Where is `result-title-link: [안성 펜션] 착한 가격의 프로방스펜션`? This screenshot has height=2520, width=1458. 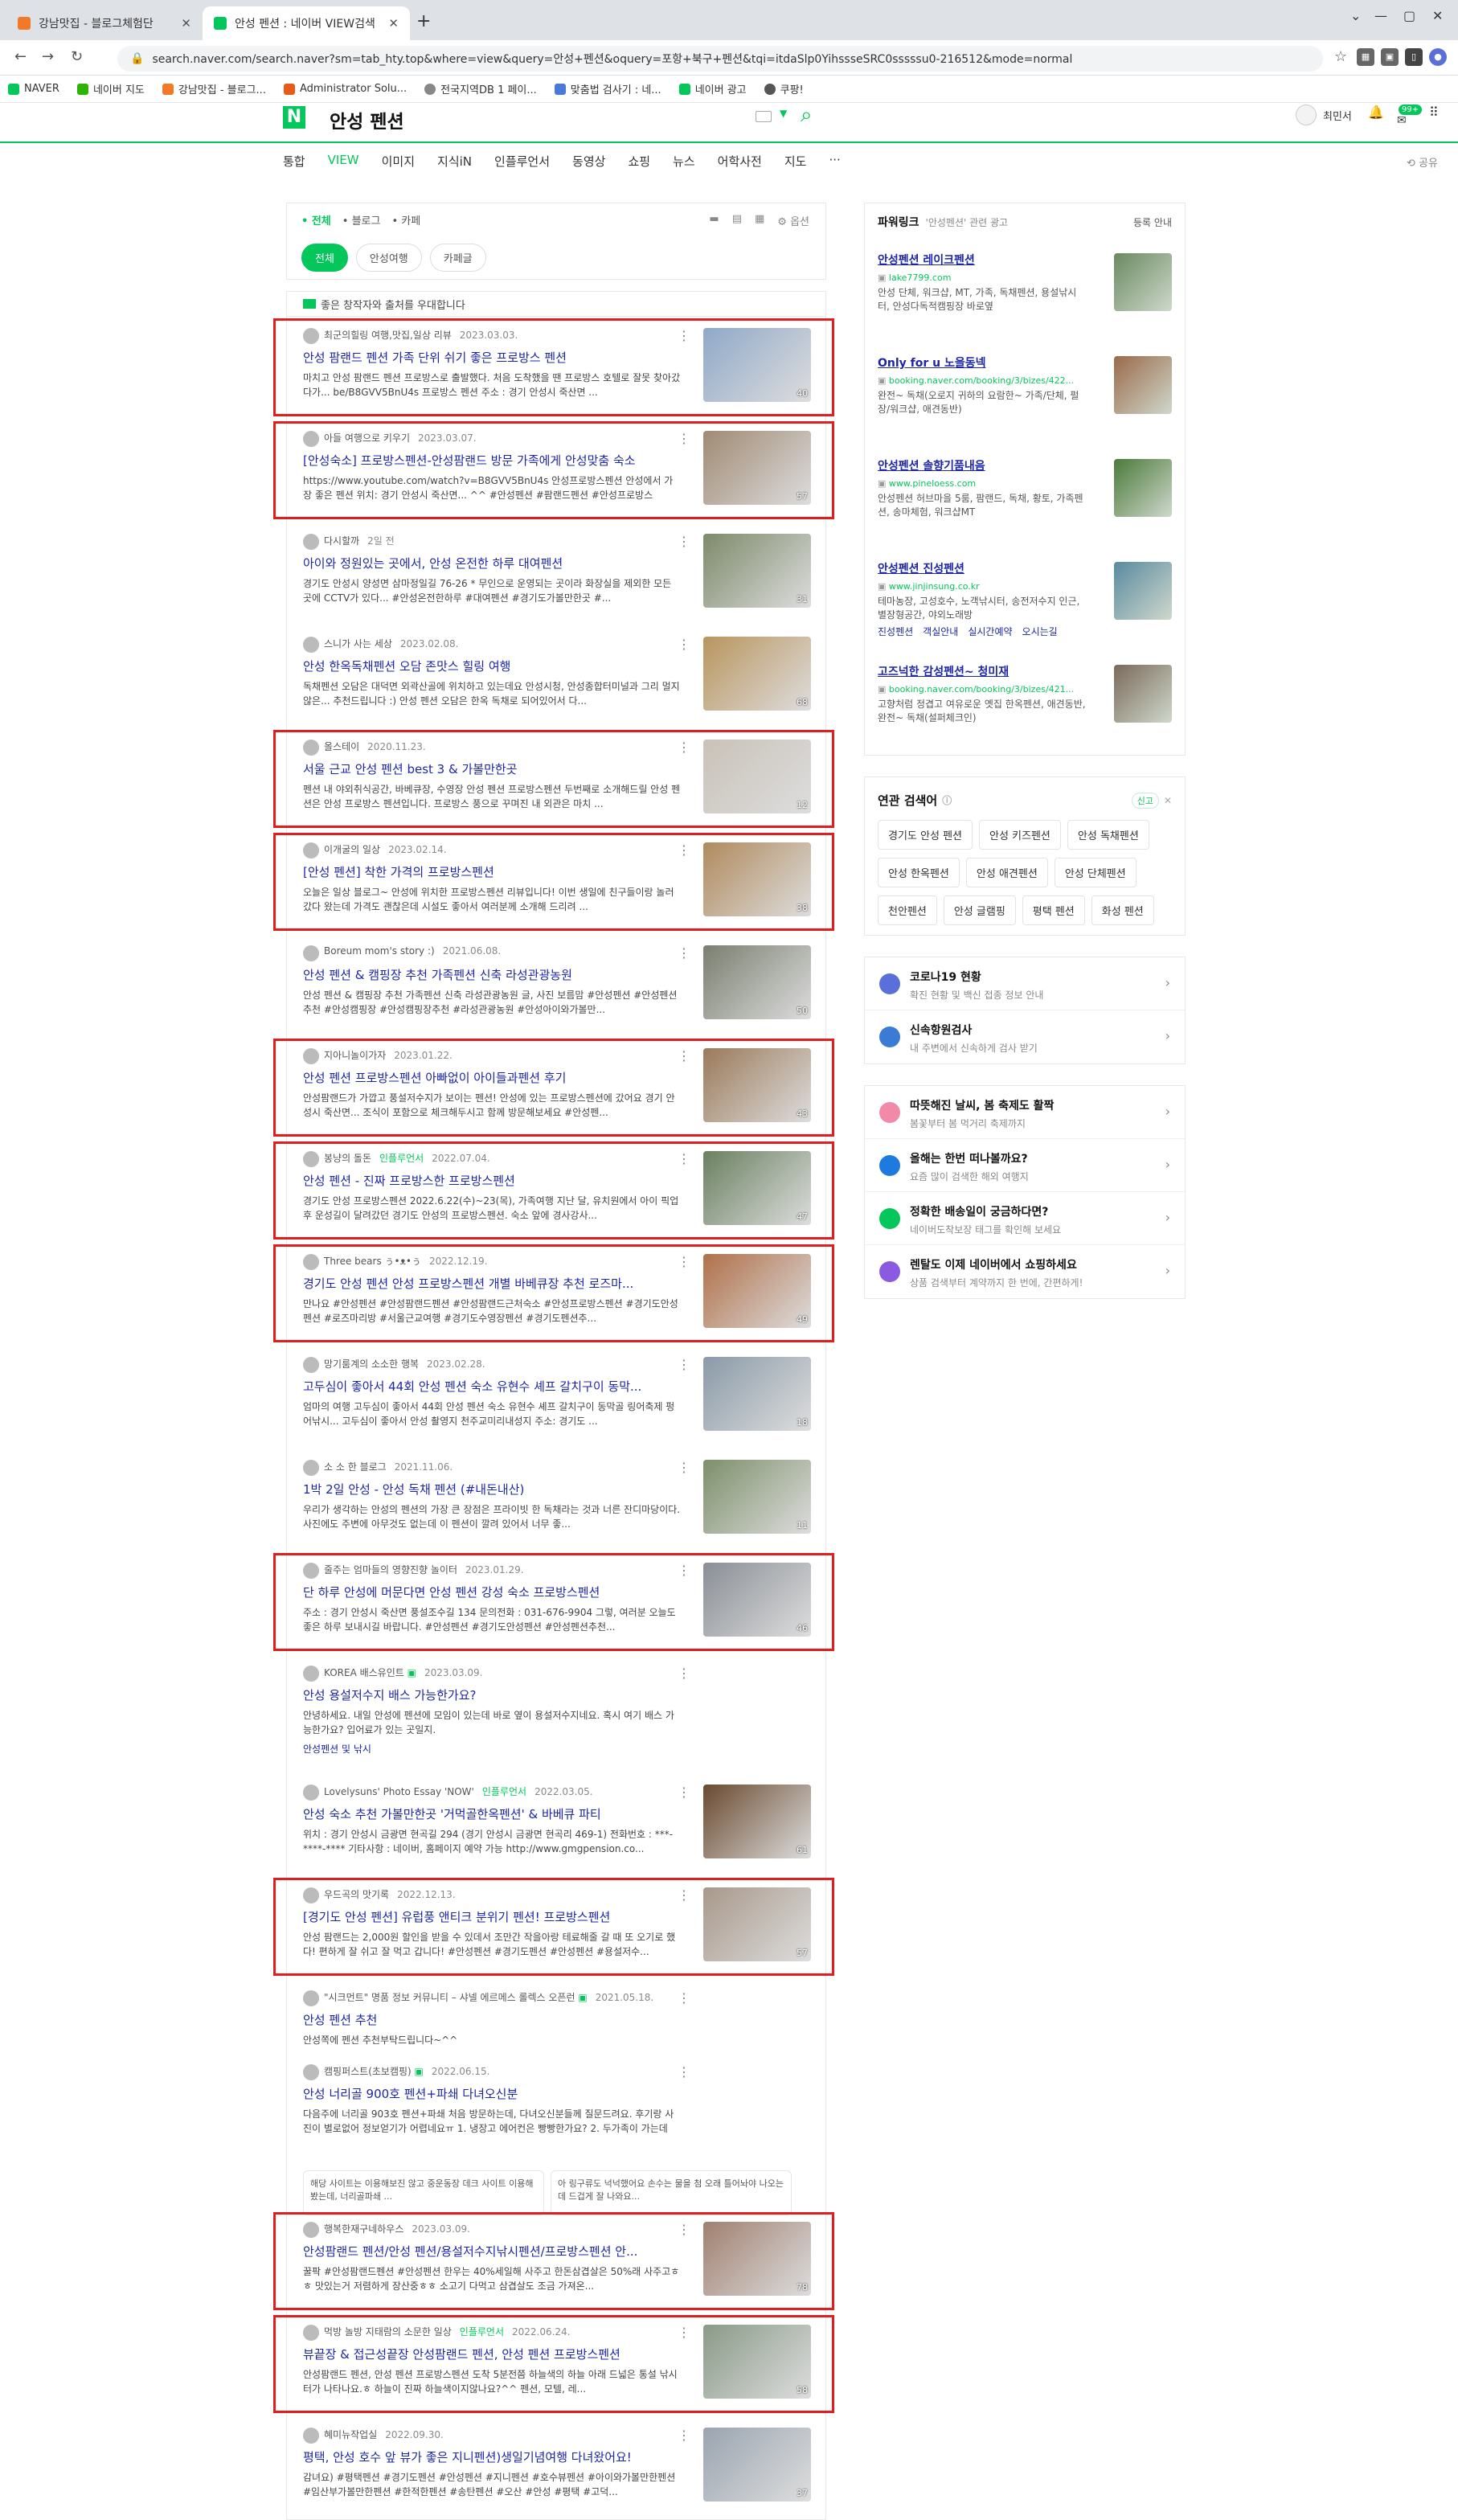
result-title-link: [안성 펜션] 착한 가격의 프로방스펜션 is located at coordinates (492, 871).